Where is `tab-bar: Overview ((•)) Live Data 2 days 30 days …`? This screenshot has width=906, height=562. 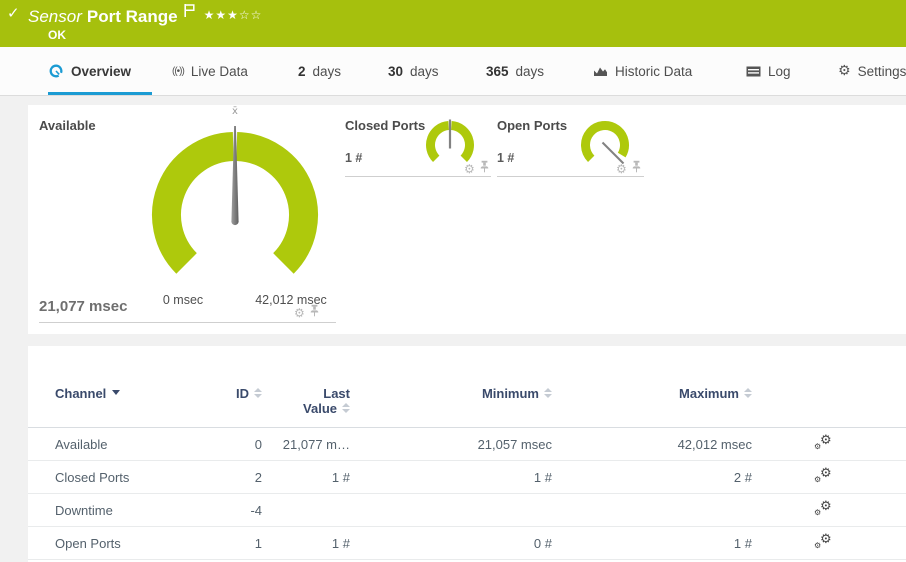 tab-bar: Overview ((•)) Live Data 2 days 30 days … is located at coordinates (453, 71).